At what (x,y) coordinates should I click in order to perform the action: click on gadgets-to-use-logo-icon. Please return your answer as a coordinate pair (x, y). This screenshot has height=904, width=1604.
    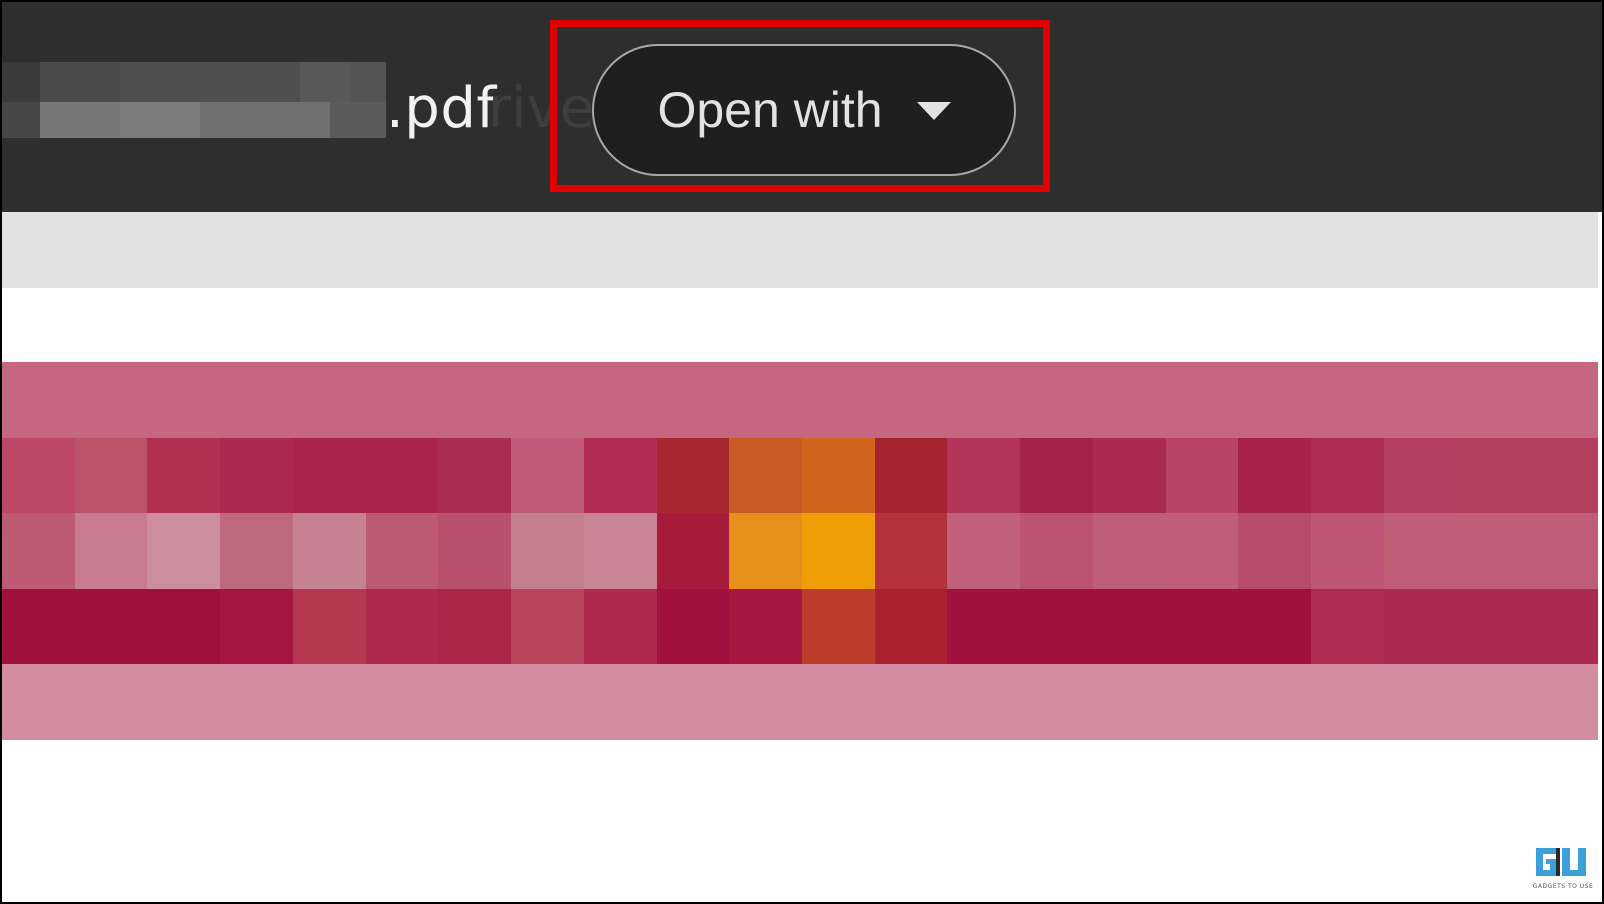
    Looking at the image, I should click on (1561, 862).